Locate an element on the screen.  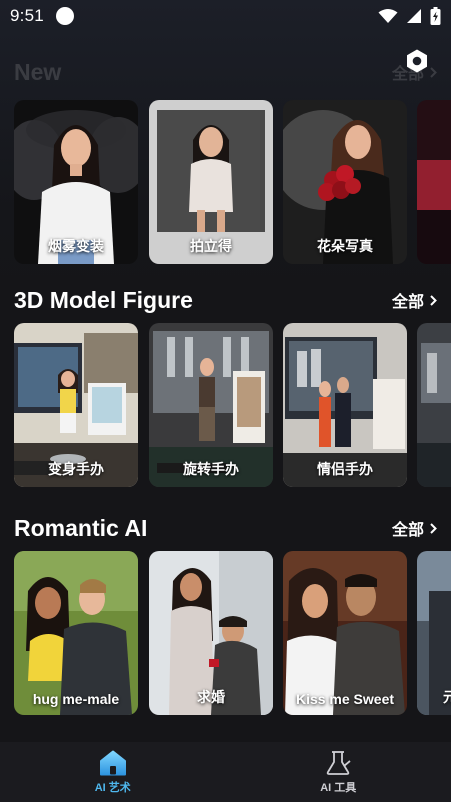
status-bar: 9:51 is located at coordinates (225, 16).